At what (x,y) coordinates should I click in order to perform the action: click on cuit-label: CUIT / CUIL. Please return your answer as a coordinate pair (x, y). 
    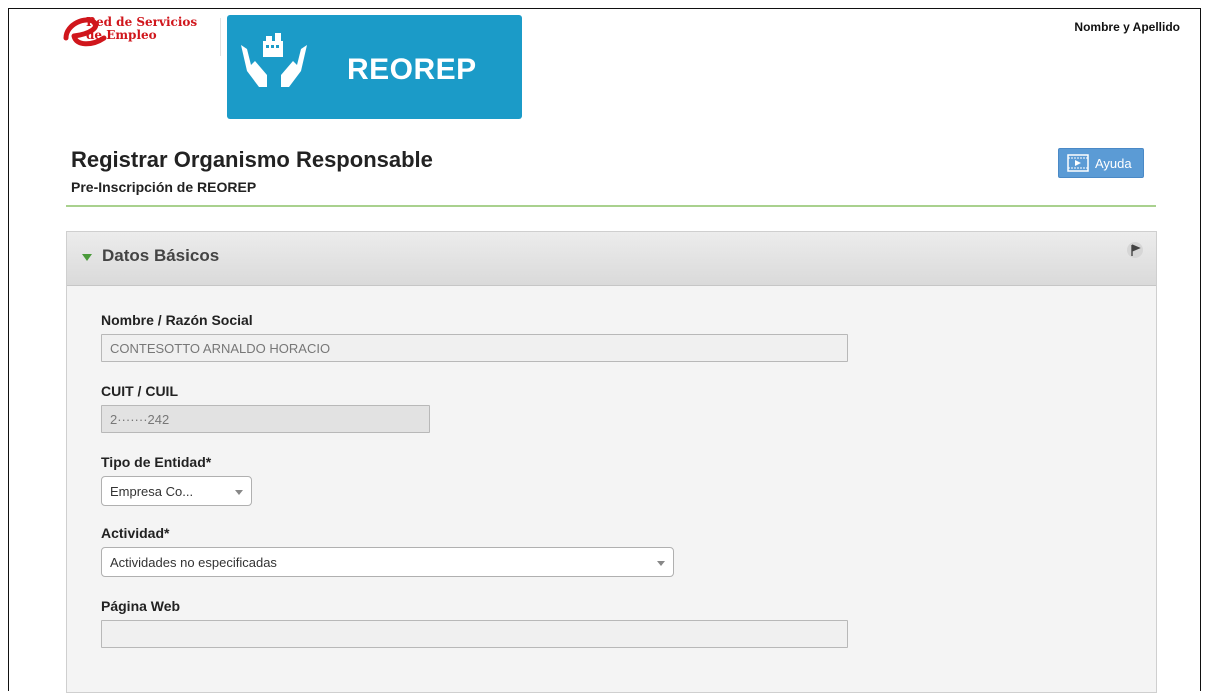
    Looking at the image, I should click on (139, 391).